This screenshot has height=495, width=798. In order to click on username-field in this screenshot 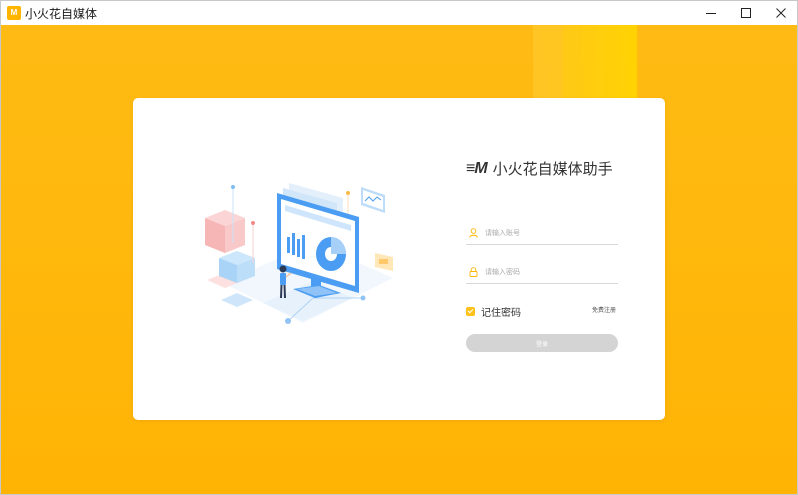, I will do `click(542, 233)`.